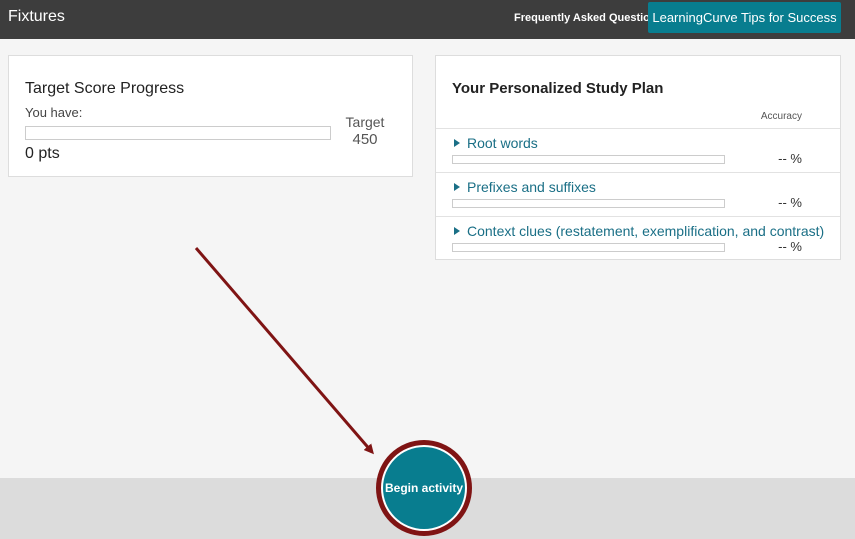  Describe the element at coordinates (502, 143) in the screenshot. I see `topic-link: Root words` at that location.